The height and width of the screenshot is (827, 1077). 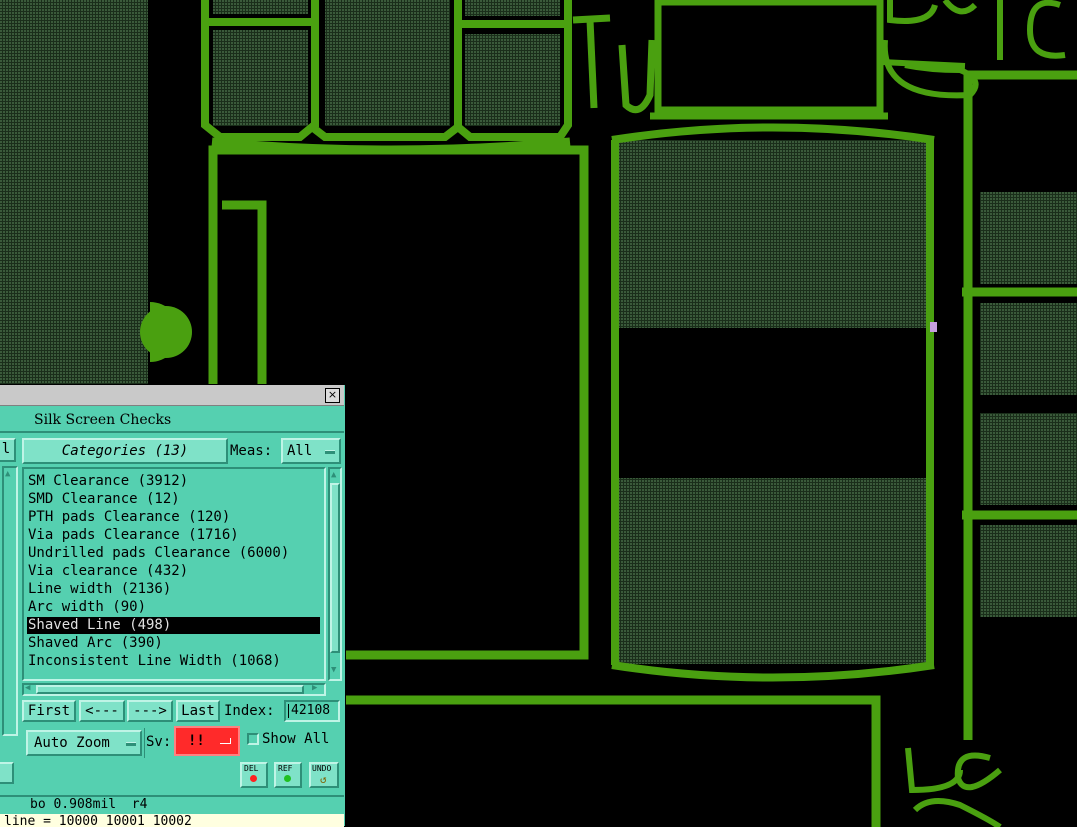 I want to click on index-field: 42108, so click(x=312, y=711).